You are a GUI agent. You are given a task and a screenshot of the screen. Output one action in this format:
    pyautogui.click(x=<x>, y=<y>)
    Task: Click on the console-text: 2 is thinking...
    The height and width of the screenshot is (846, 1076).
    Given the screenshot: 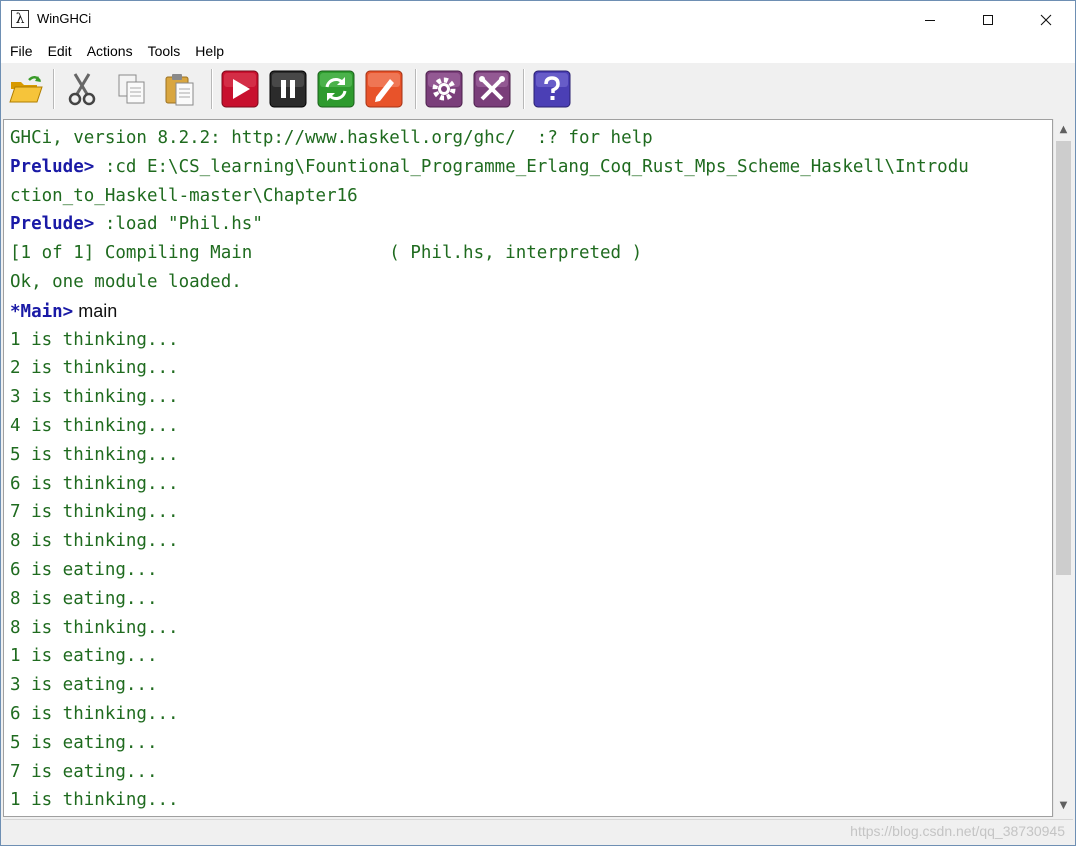 What is the action you would take?
    pyautogui.click(x=94, y=368)
    